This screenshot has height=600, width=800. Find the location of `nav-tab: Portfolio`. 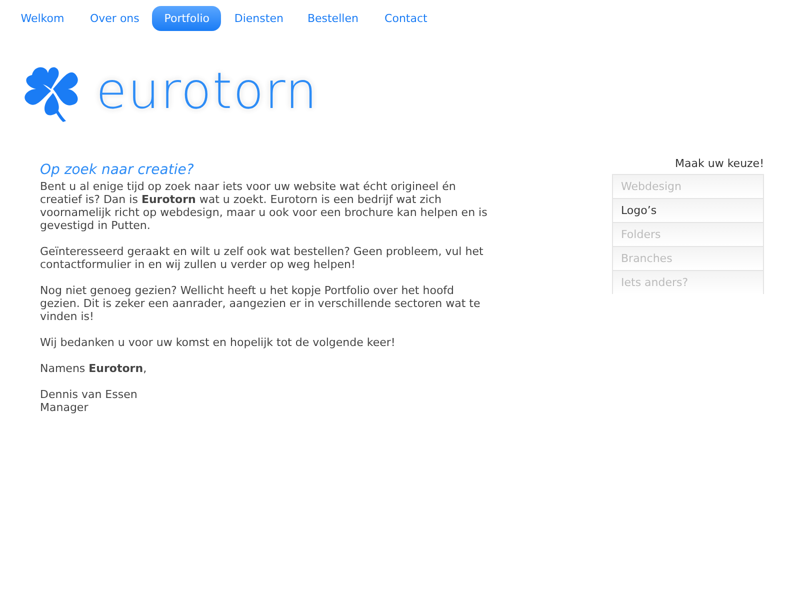

nav-tab: Portfolio is located at coordinates (187, 18).